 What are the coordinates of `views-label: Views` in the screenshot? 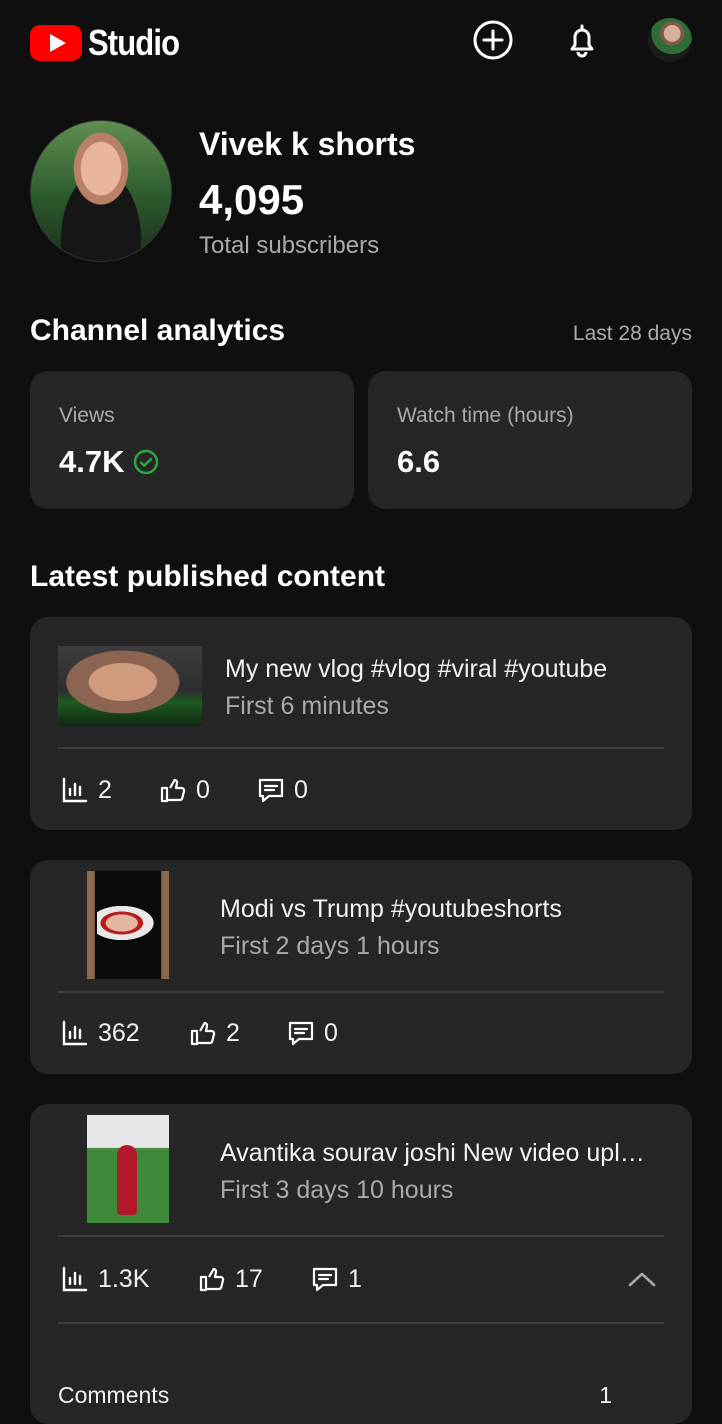 It's located at (87, 415).